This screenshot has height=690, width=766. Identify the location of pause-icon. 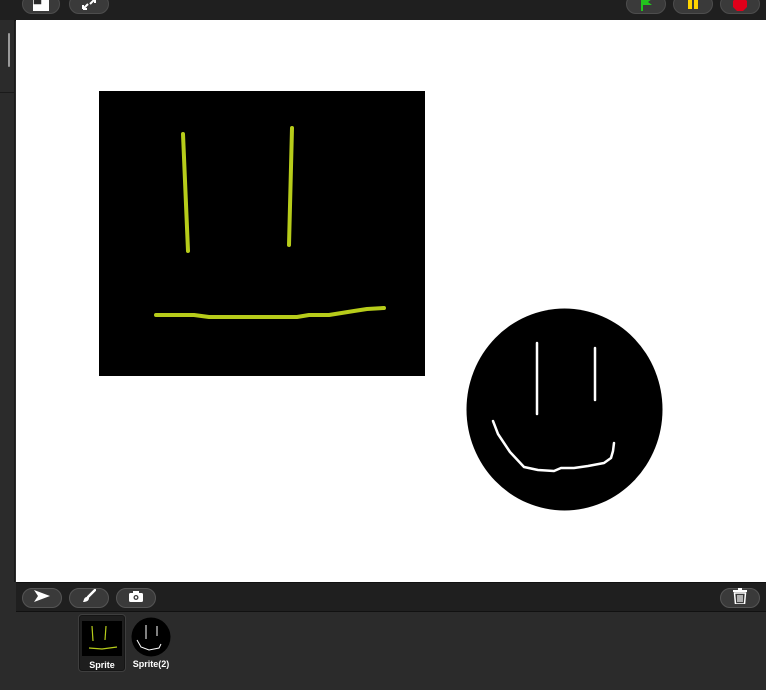
(693, 5).